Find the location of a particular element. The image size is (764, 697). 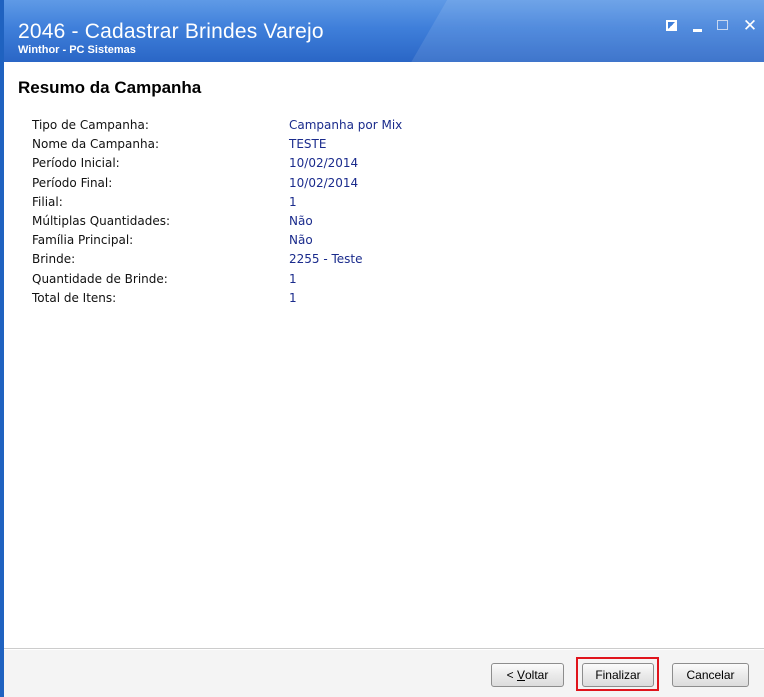

summary-label: Quantidade de Brinde: is located at coordinates (100, 278).